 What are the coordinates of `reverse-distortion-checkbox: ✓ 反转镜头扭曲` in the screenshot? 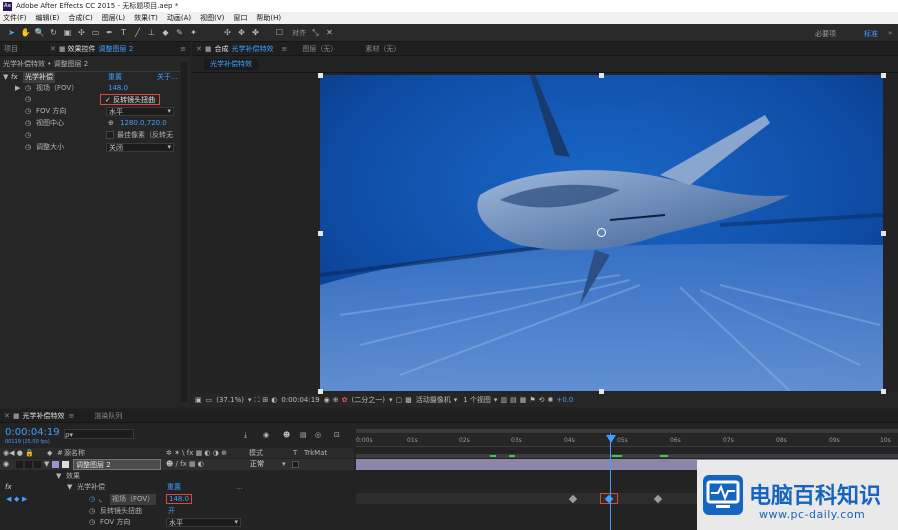 It's located at (130, 99).